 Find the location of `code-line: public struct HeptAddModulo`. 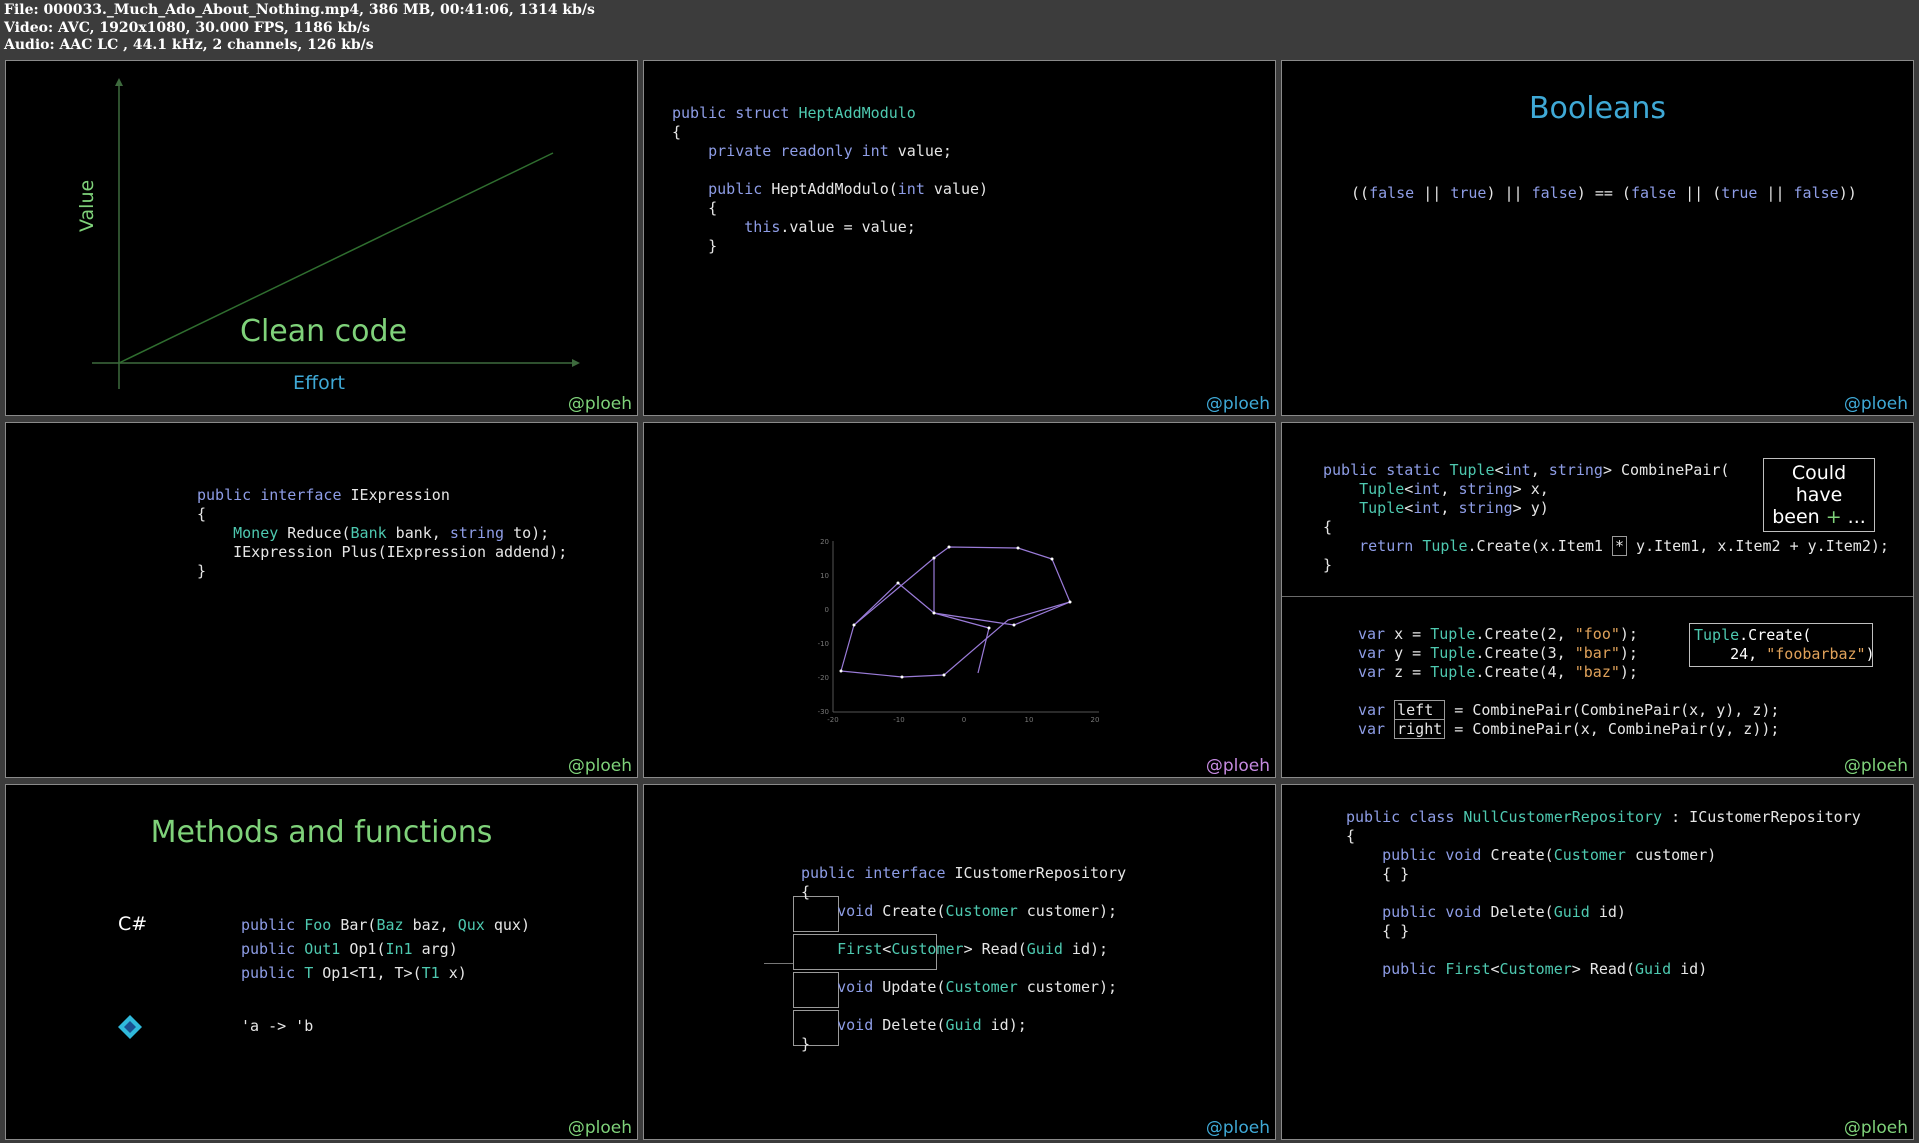

code-line: public struct HeptAddModulo is located at coordinates (794, 113).